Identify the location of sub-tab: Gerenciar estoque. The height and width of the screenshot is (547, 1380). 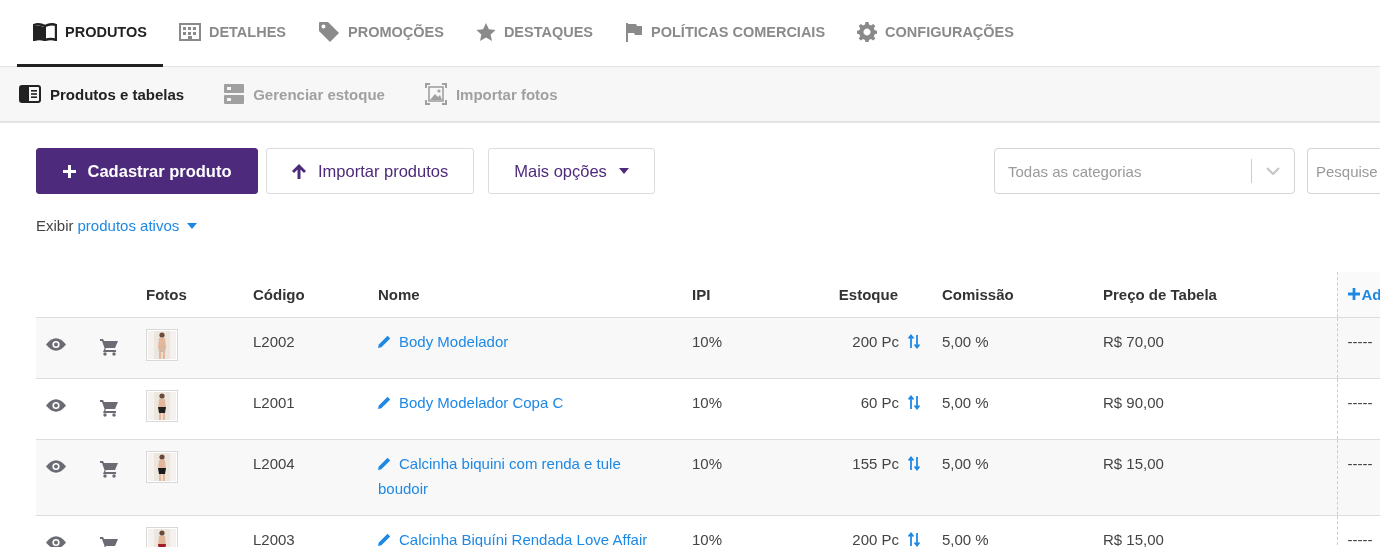
(304, 94).